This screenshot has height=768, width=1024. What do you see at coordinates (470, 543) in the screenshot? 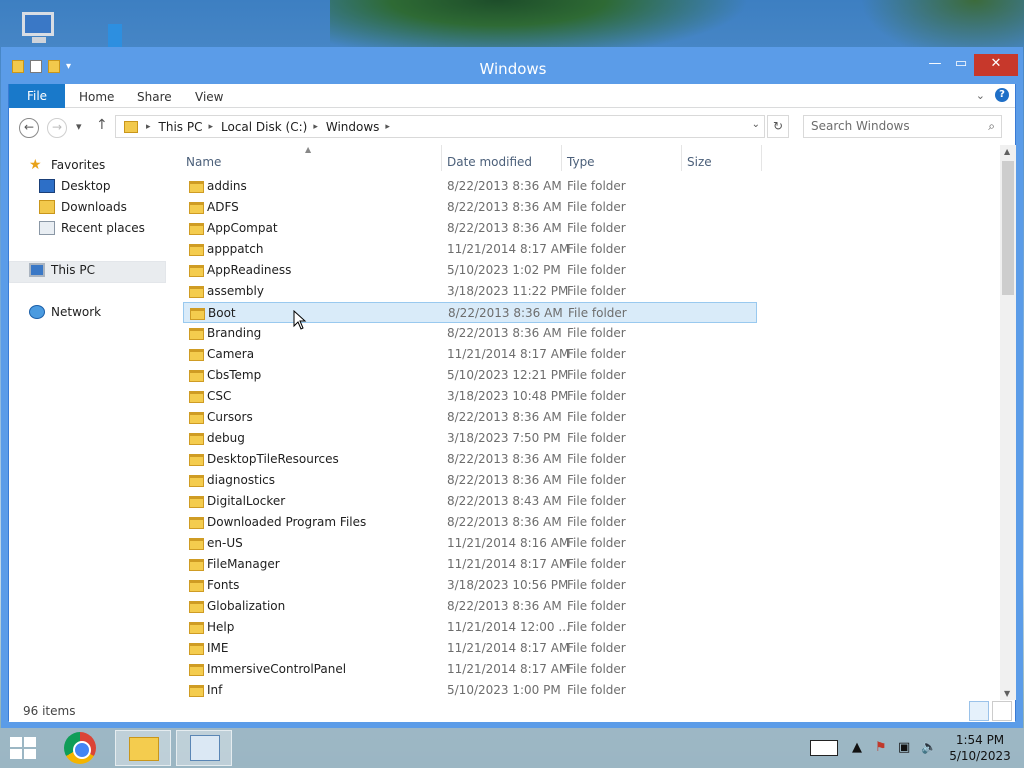
I see `table-row: en-US 11/21/2014 8:16 AM File folder` at bounding box center [470, 543].